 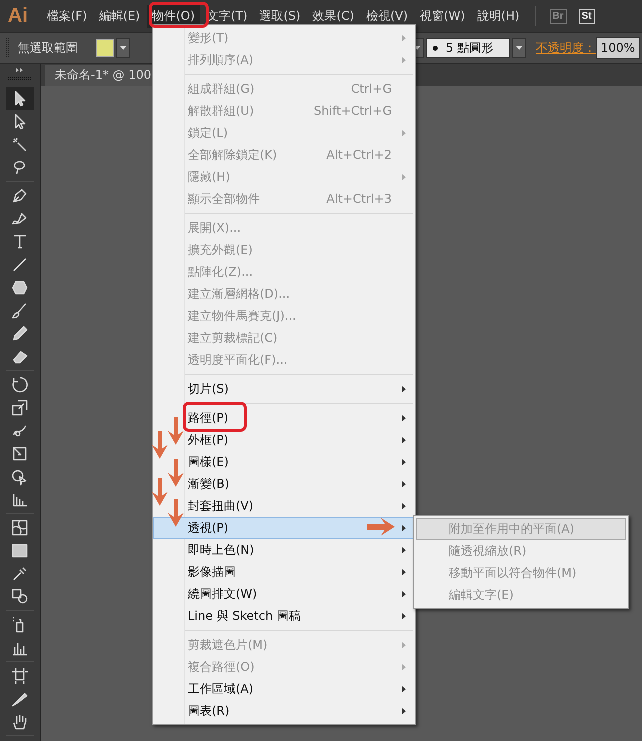 I want to click on selection-arrow-tool, so click(x=20, y=98).